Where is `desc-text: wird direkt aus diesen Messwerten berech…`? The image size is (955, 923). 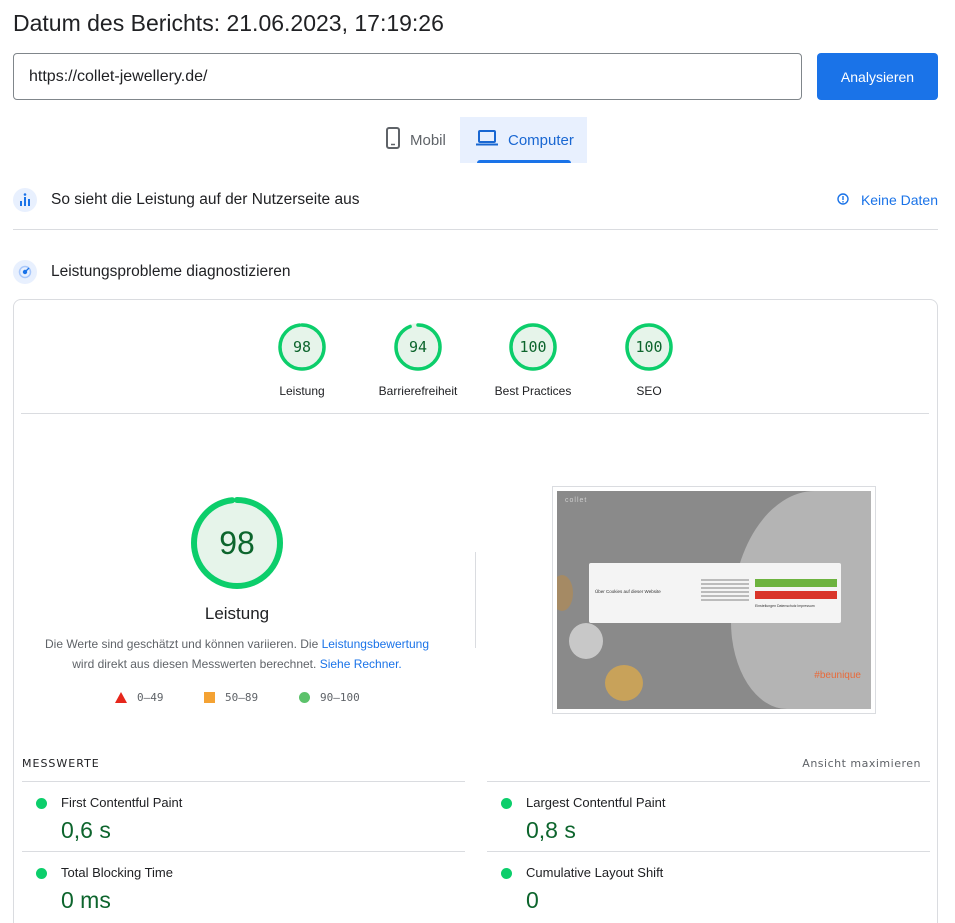 desc-text: wird direkt aus diesen Messwerten berech… is located at coordinates (196, 664).